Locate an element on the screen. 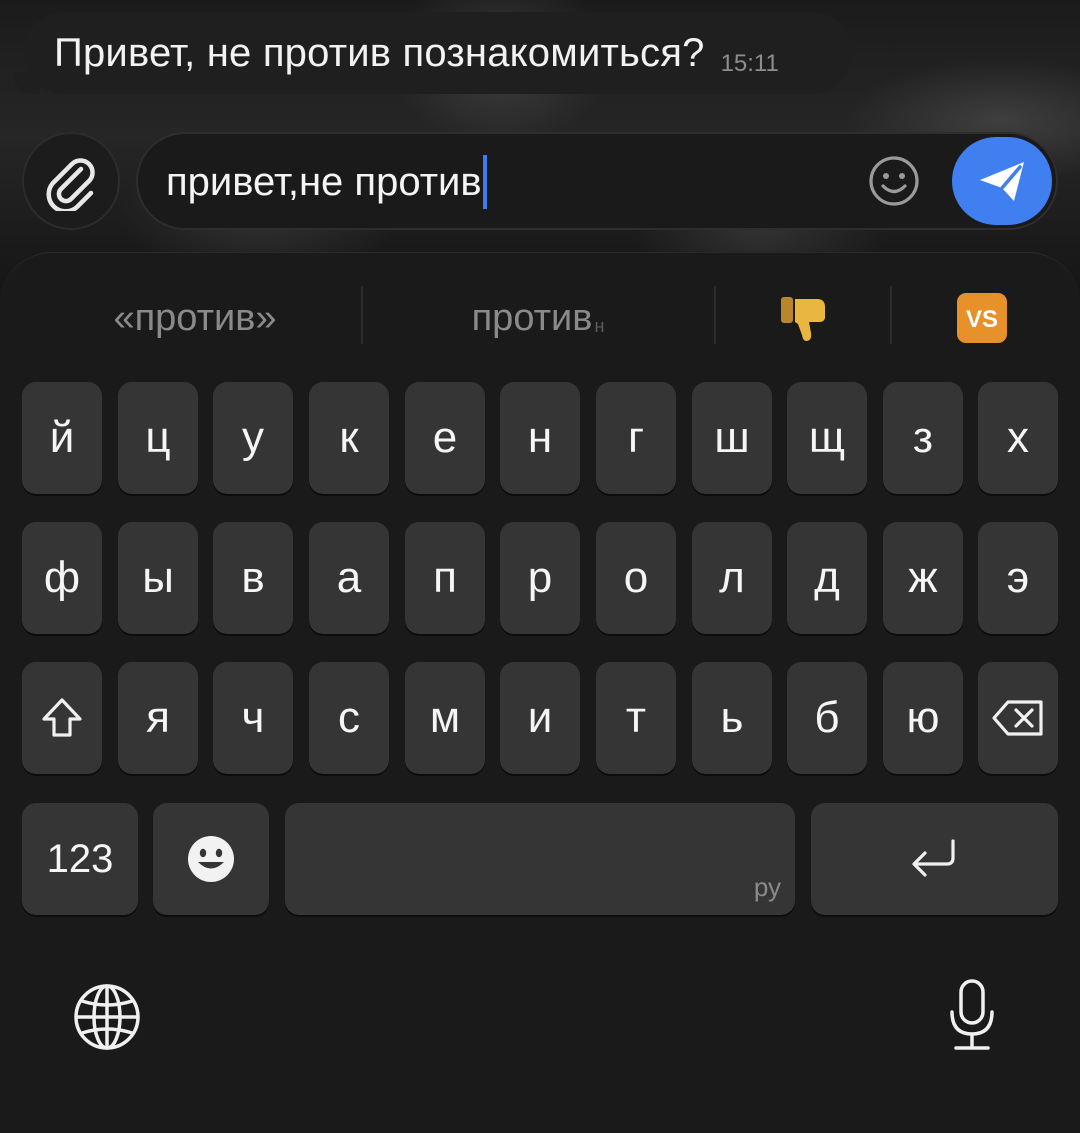  key-label: з is located at coordinates (923, 437).